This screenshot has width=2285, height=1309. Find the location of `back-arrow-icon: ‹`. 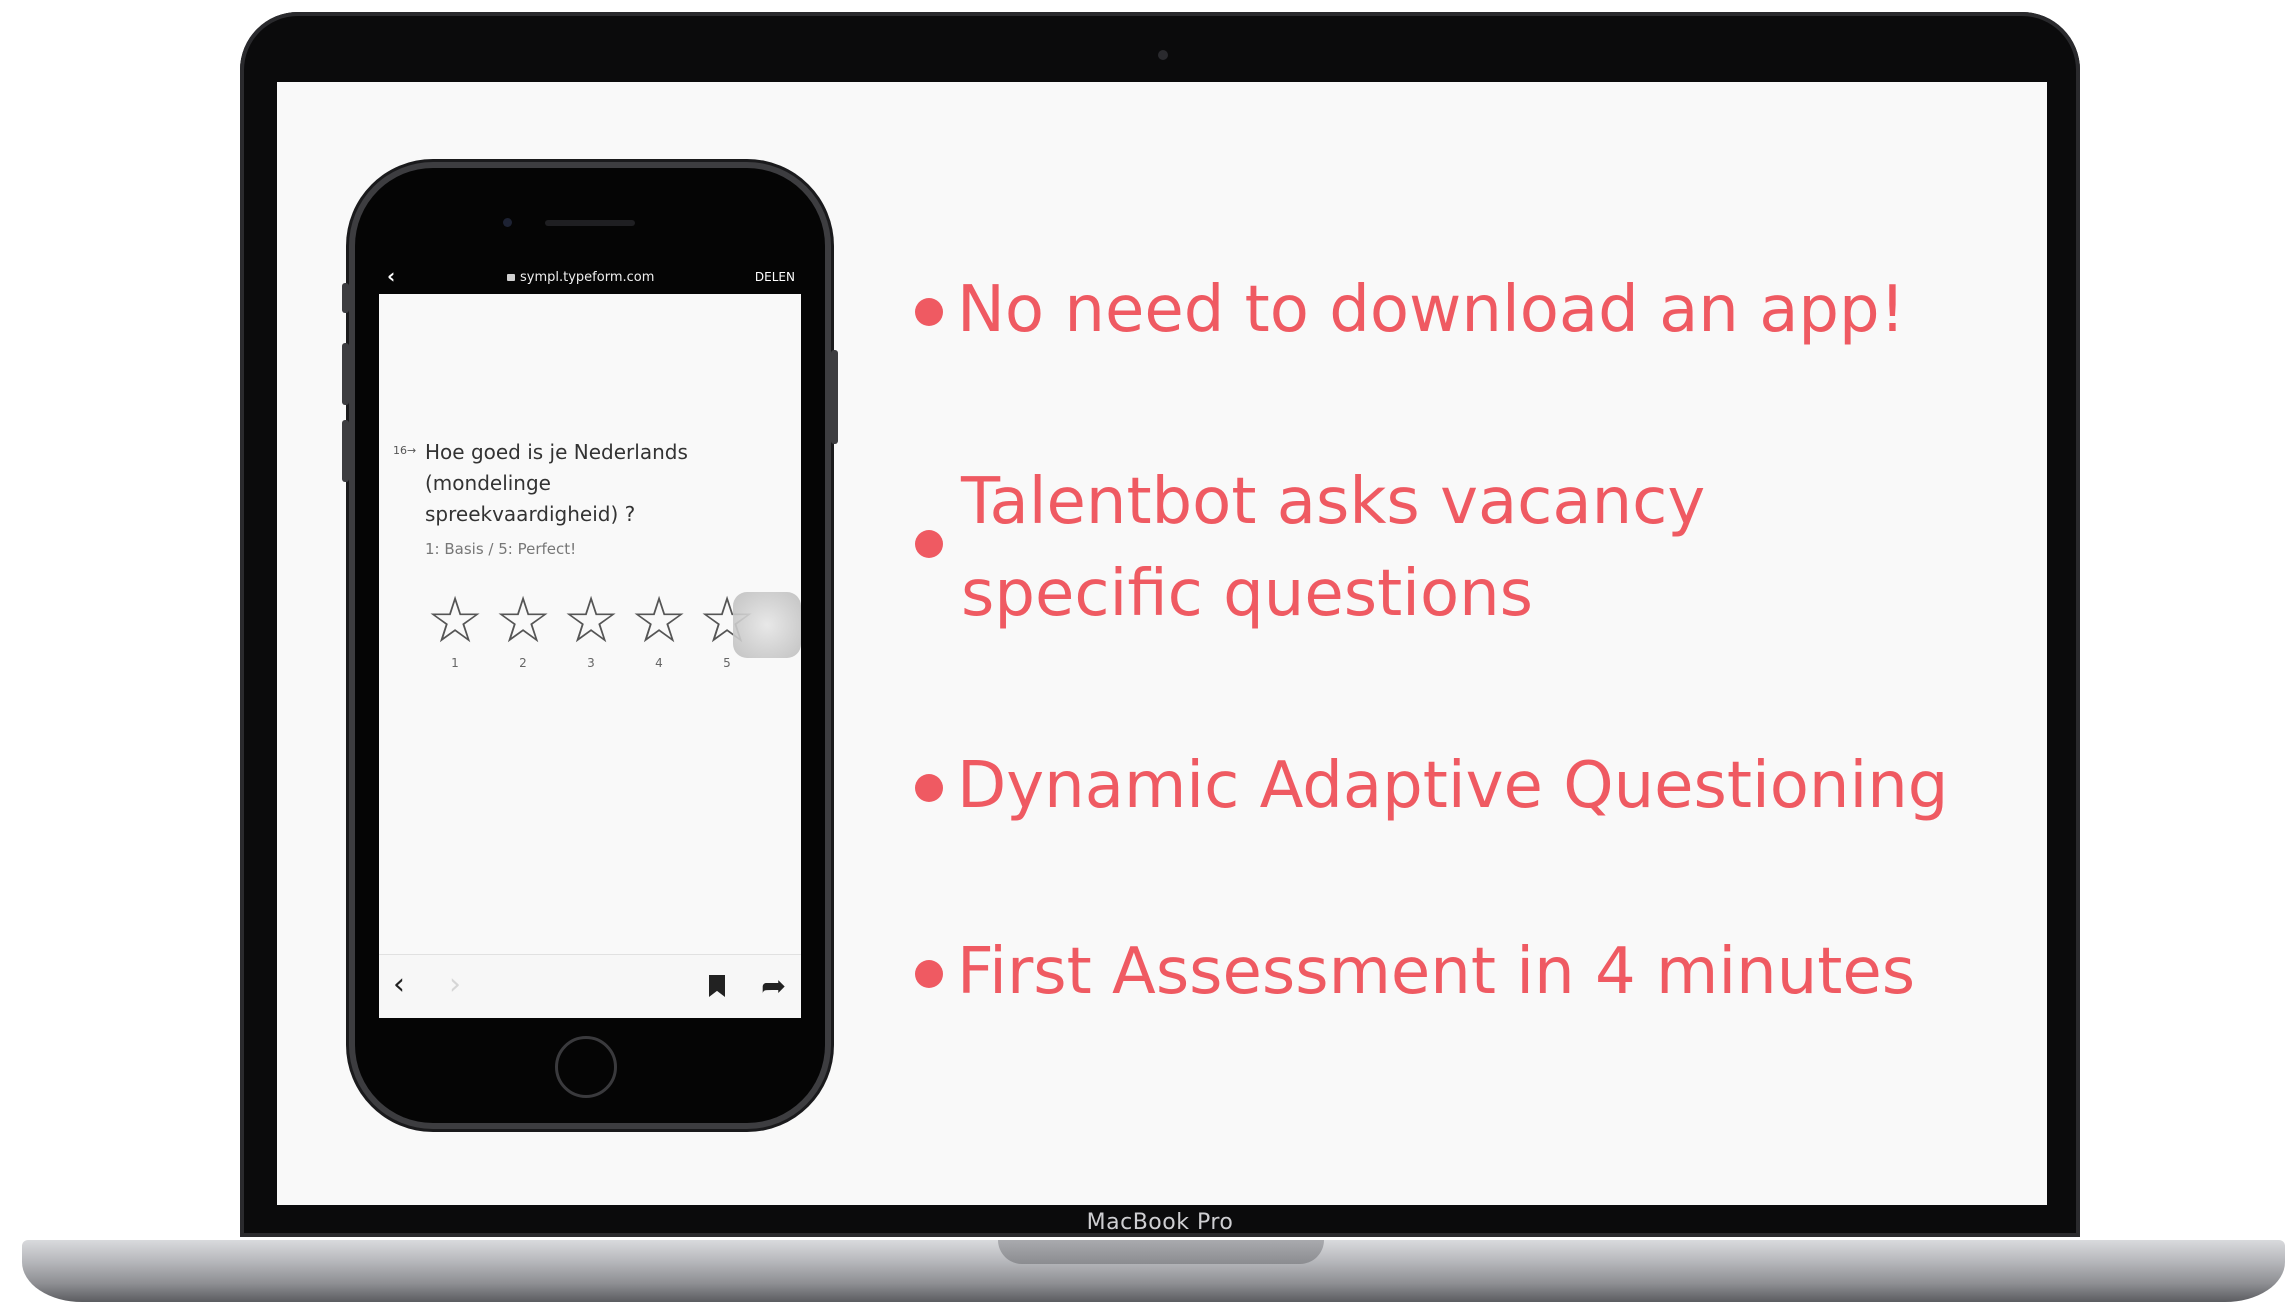

back-arrow-icon: ‹ is located at coordinates (399, 984).